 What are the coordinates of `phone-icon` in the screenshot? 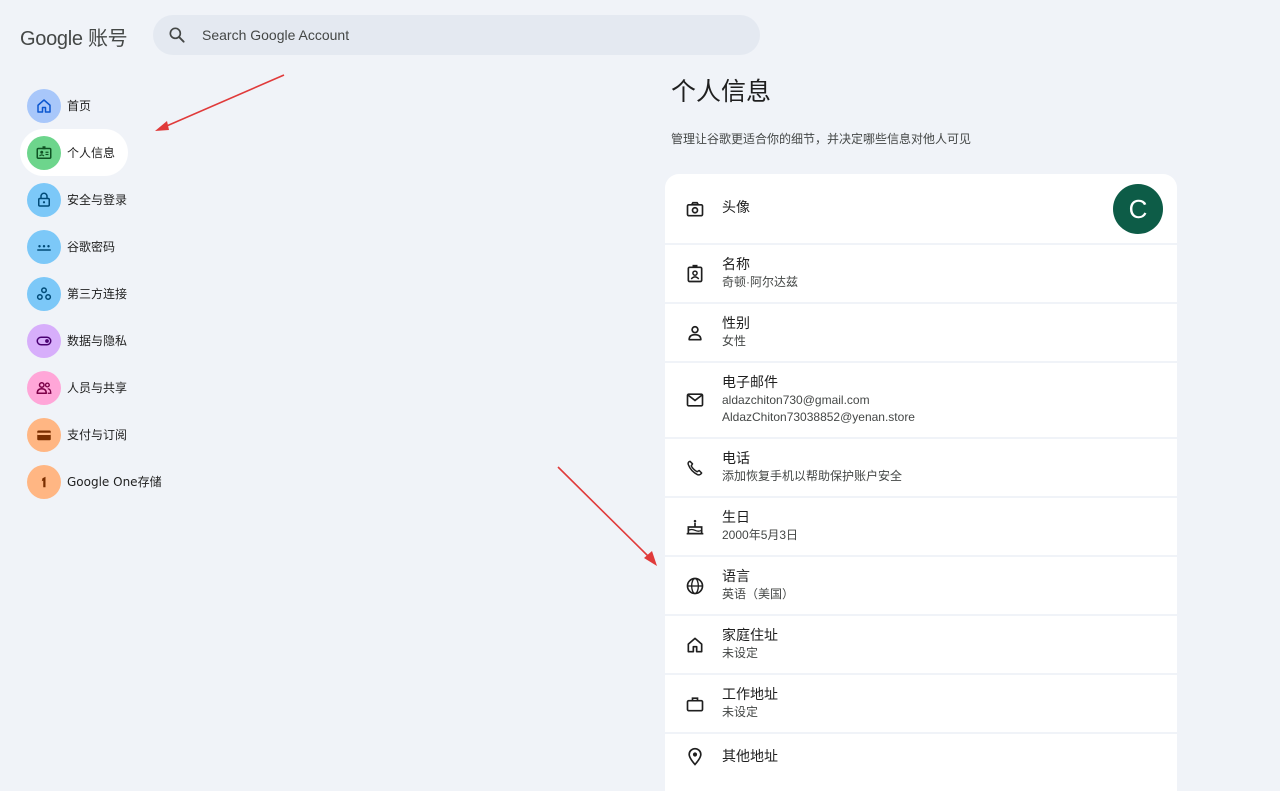 It's located at (695, 468).